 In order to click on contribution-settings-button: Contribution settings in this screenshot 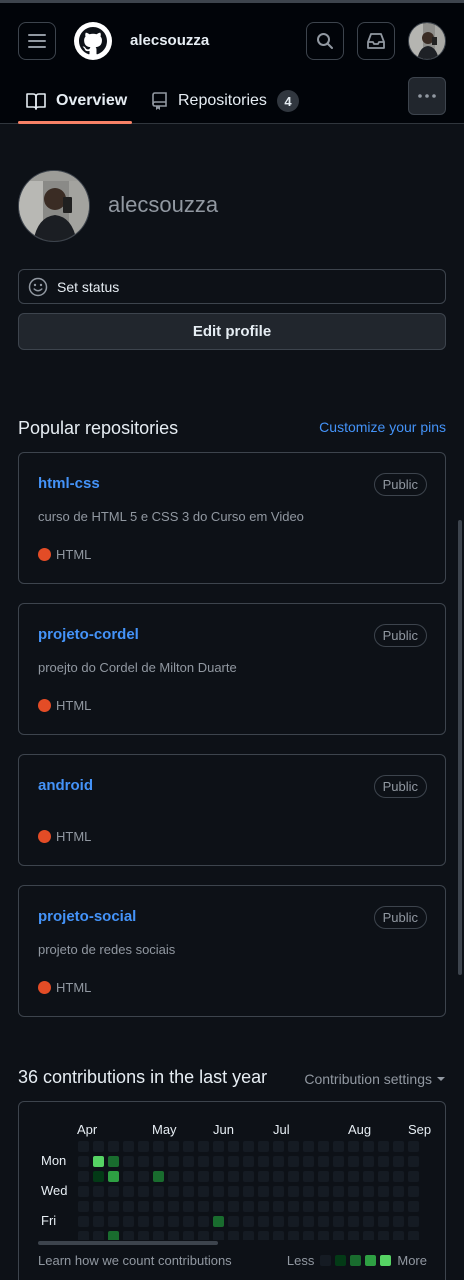, I will do `click(375, 1079)`.